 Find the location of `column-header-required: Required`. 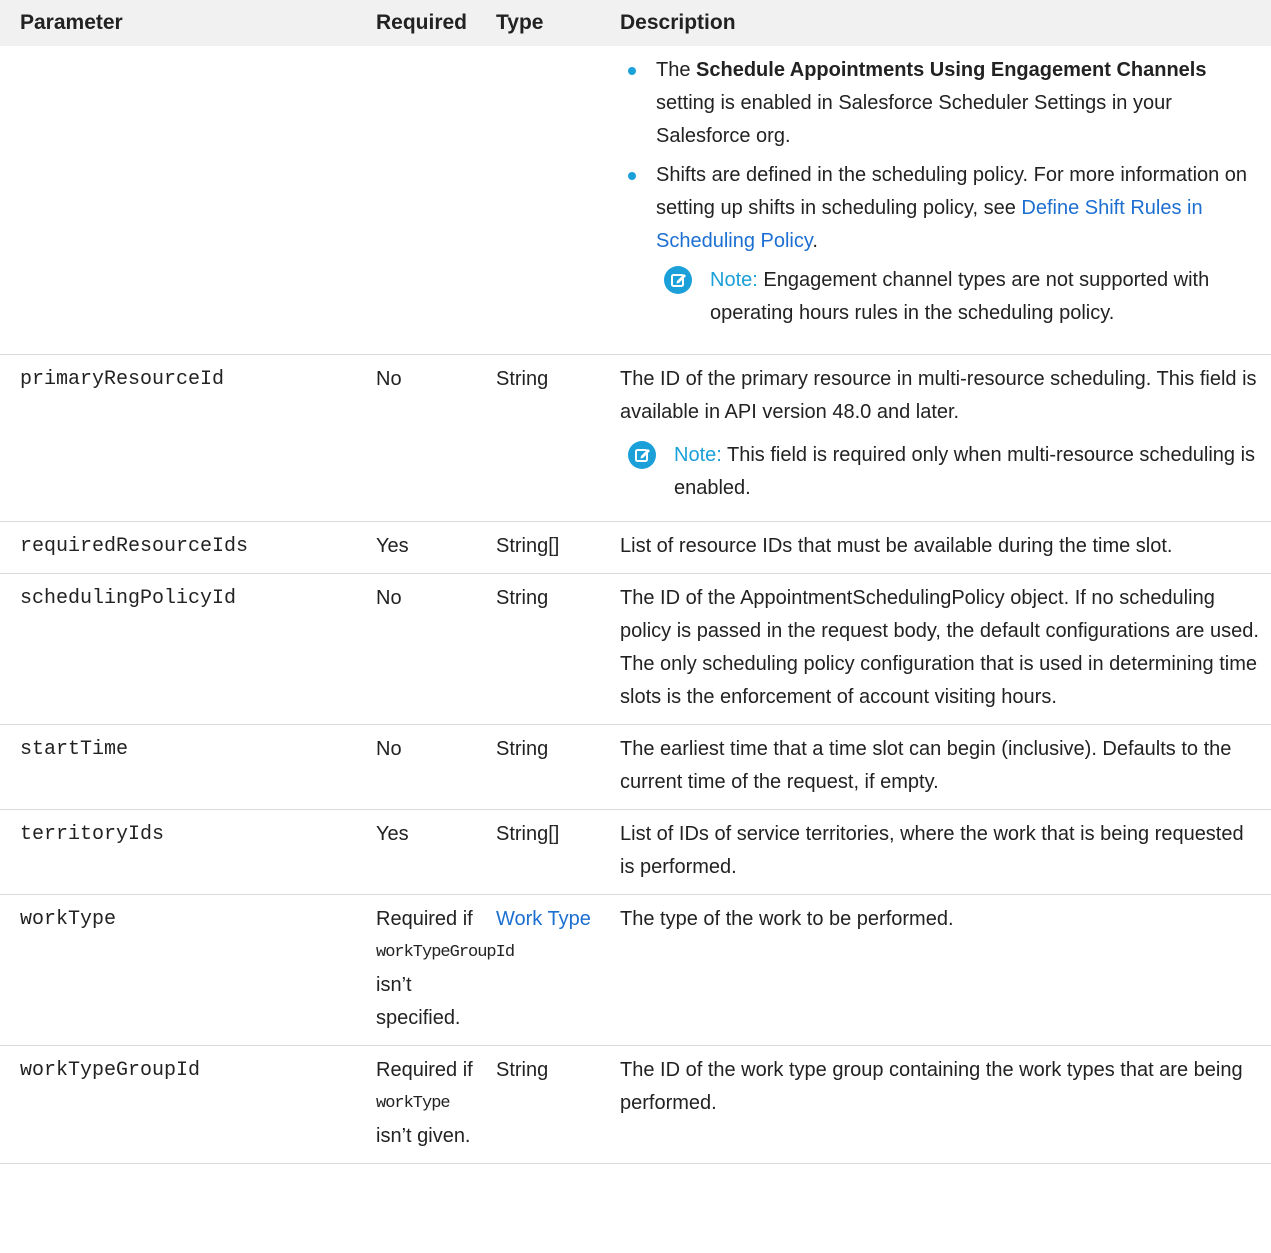

column-header-required: Required is located at coordinates (432, 23).